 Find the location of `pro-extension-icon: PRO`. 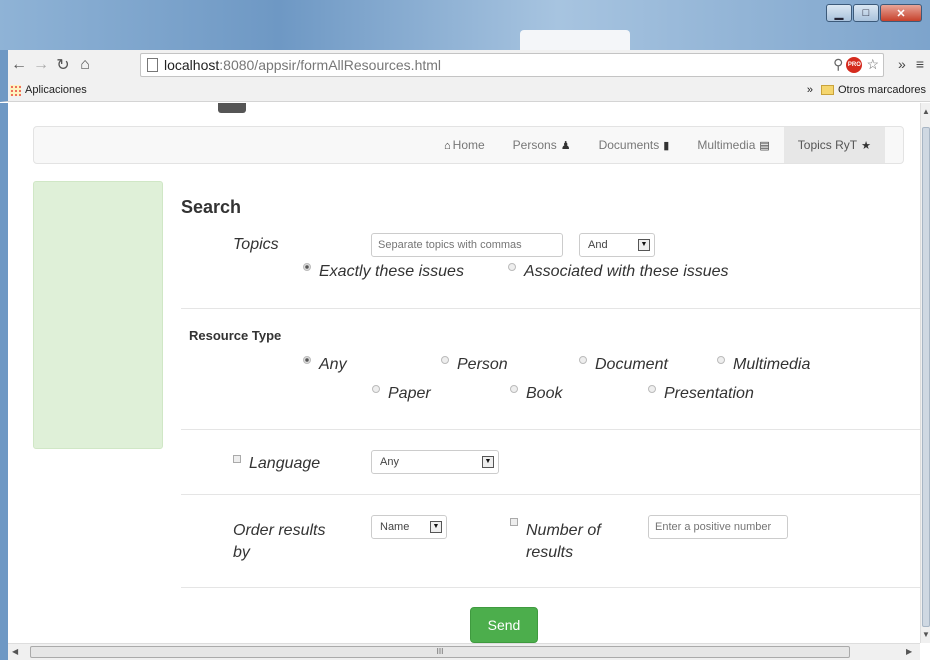

pro-extension-icon: PRO is located at coordinates (854, 64).